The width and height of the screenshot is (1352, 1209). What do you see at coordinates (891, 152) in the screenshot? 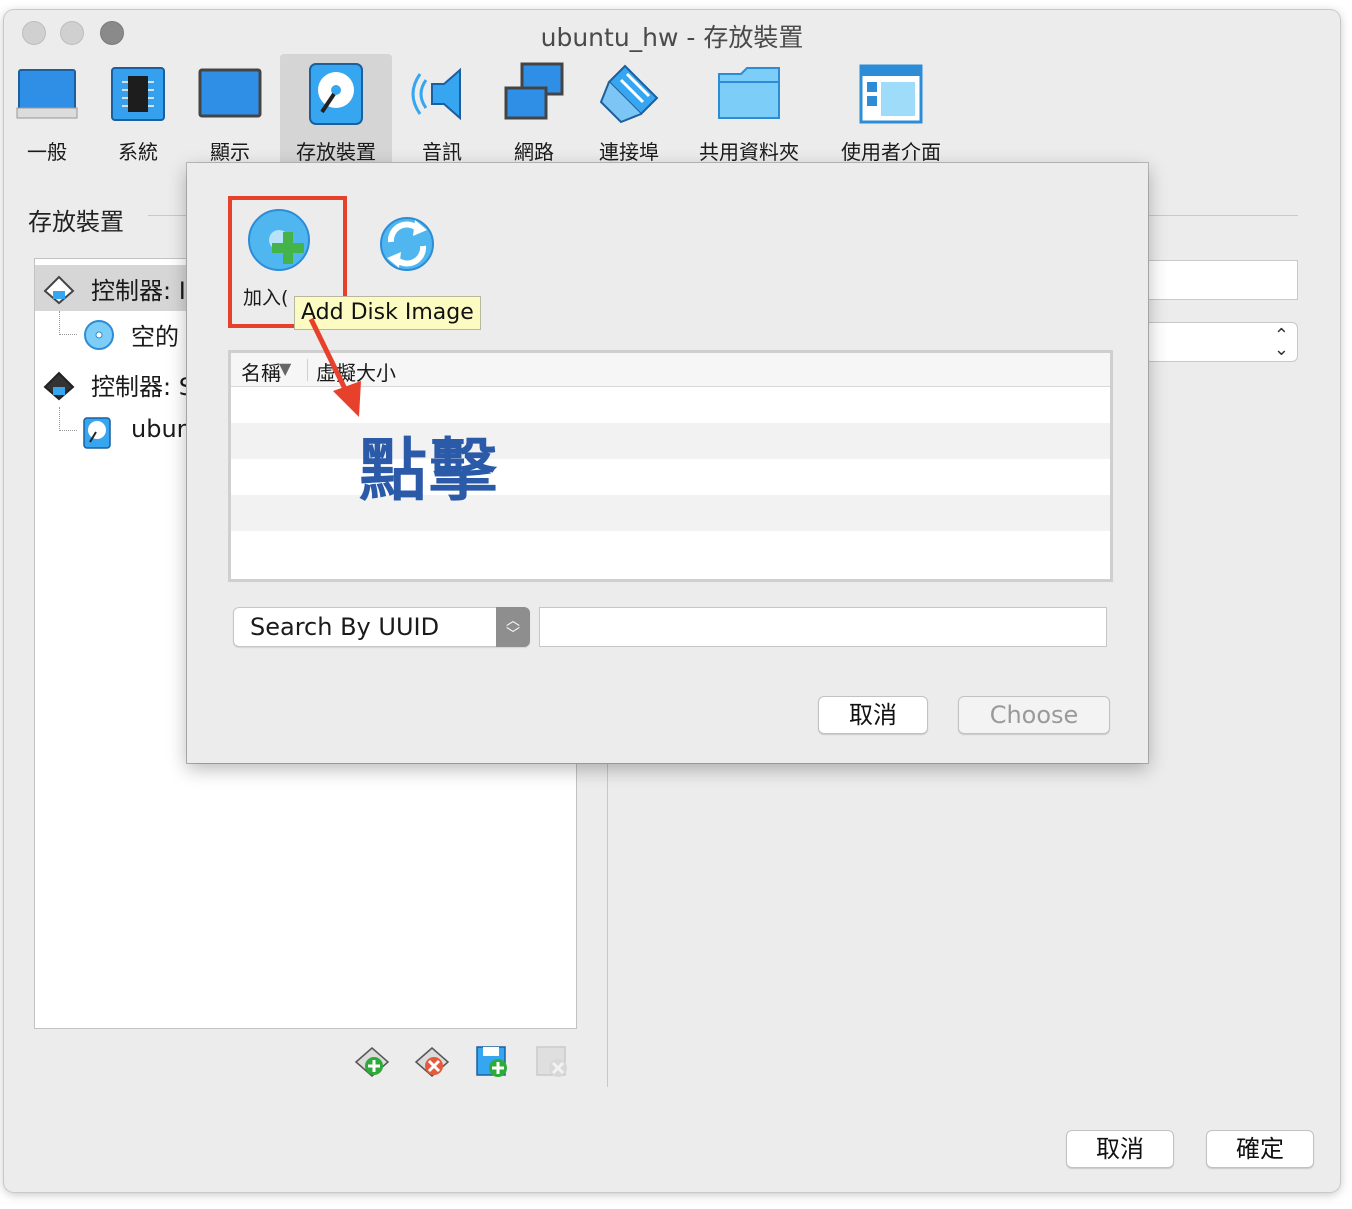
I see `tab-user-interface-label: 使用者介面` at bounding box center [891, 152].